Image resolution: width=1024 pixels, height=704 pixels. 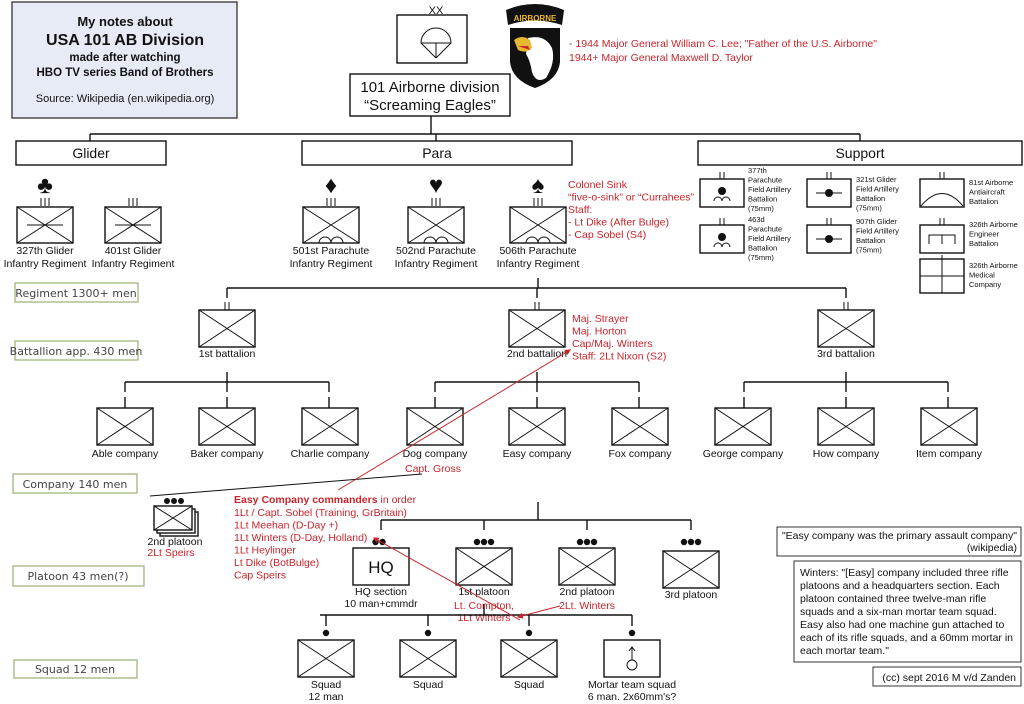 I want to click on svg-text: (cc) sept 2016 M v/d Zanden, so click(x=949, y=678).